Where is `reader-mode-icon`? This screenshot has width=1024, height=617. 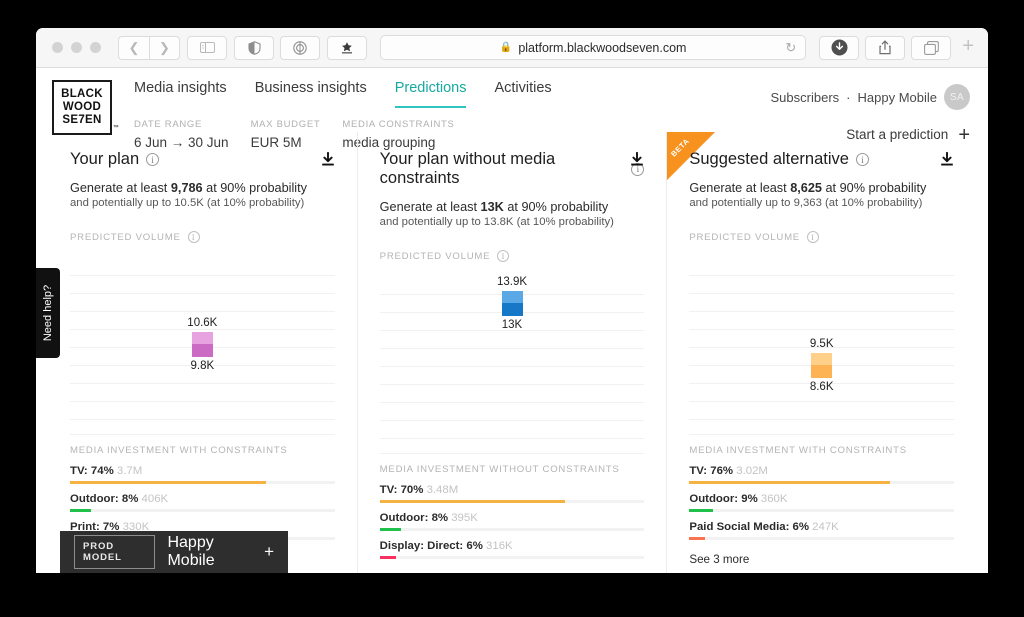 reader-mode-icon is located at coordinates (300, 47).